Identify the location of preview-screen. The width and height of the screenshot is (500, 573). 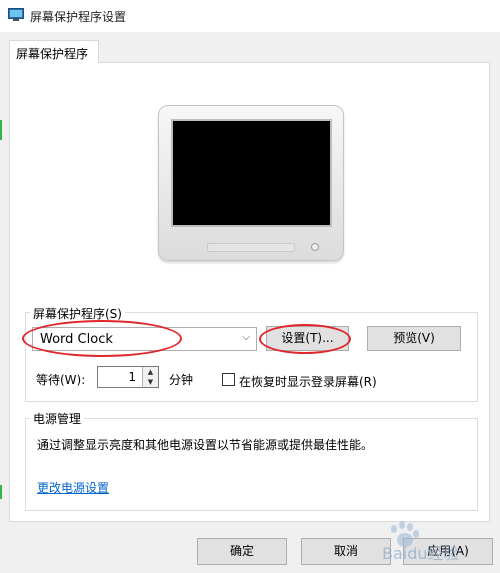
(251, 173).